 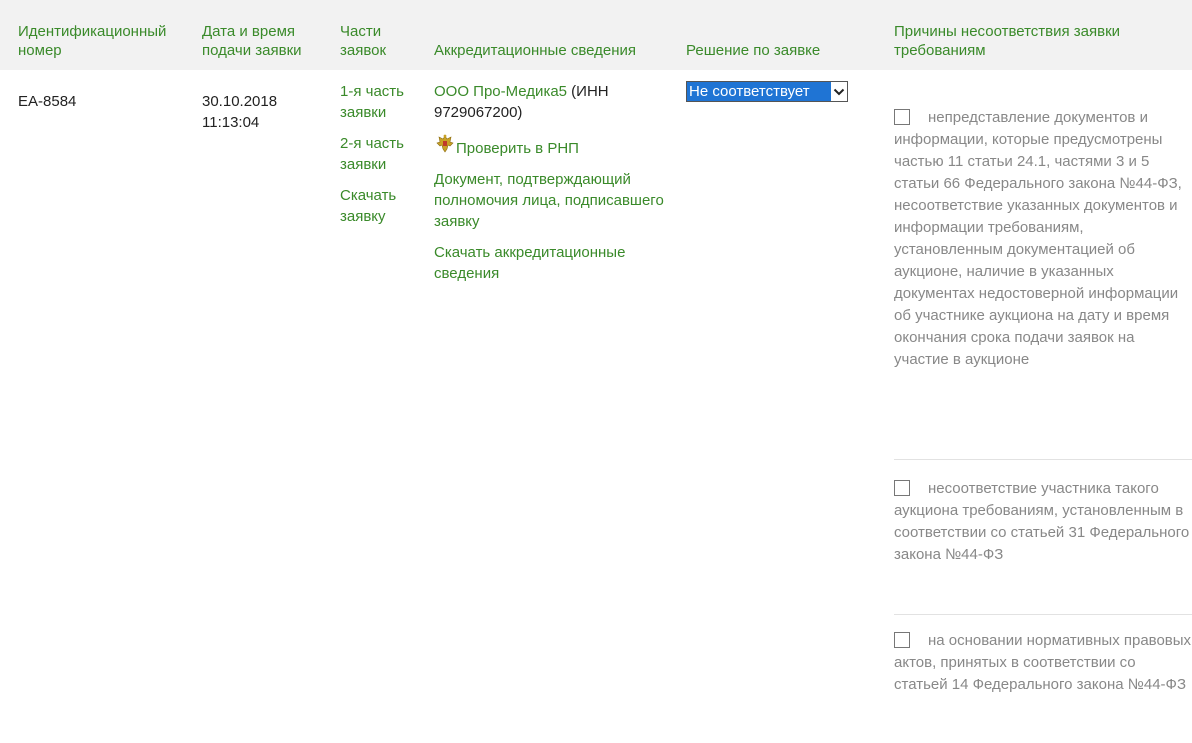 I want to click on download-application-link: Скачать заявку, so click(x=378, y=206).